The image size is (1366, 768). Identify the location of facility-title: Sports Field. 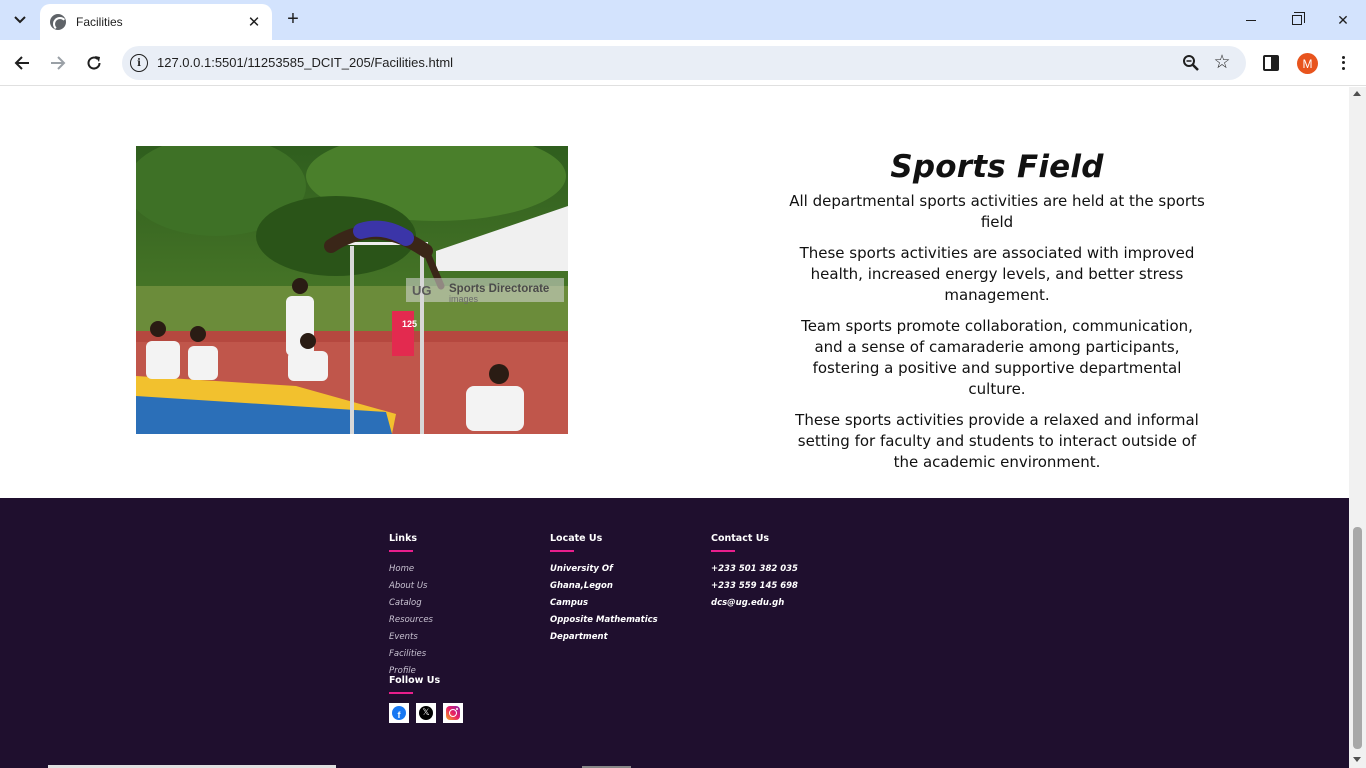
(997, 167).